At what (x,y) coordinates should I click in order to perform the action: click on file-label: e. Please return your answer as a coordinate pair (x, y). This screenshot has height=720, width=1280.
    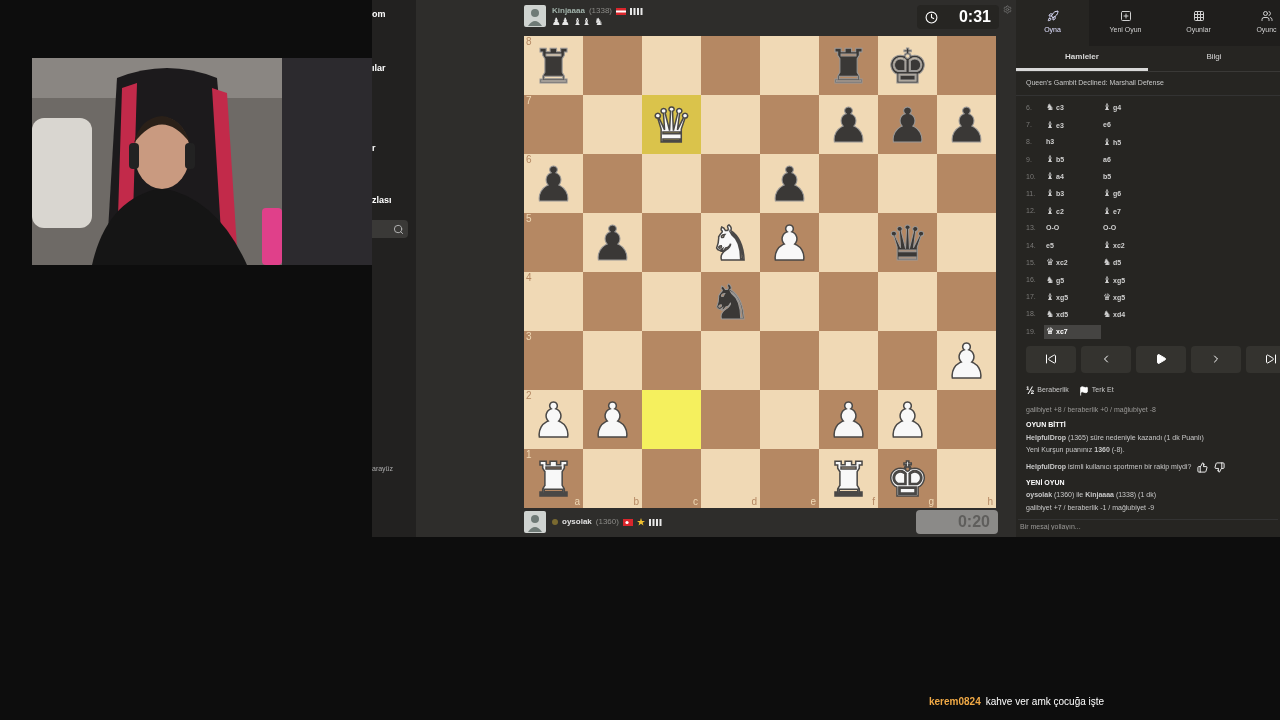
    Looking at the image, I should click on (813, 502).